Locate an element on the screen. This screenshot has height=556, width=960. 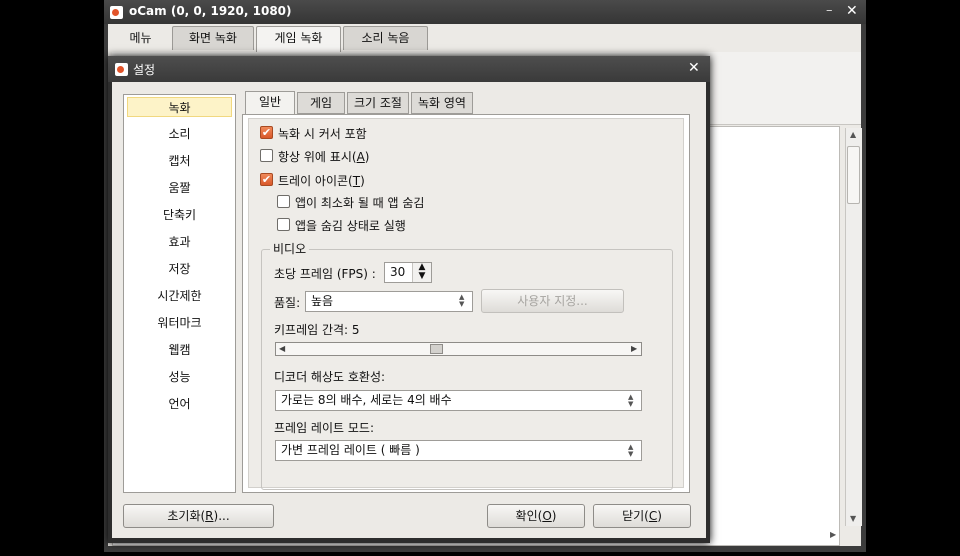
tab-menu: 메뉴 is located at coordinates (140, 38).